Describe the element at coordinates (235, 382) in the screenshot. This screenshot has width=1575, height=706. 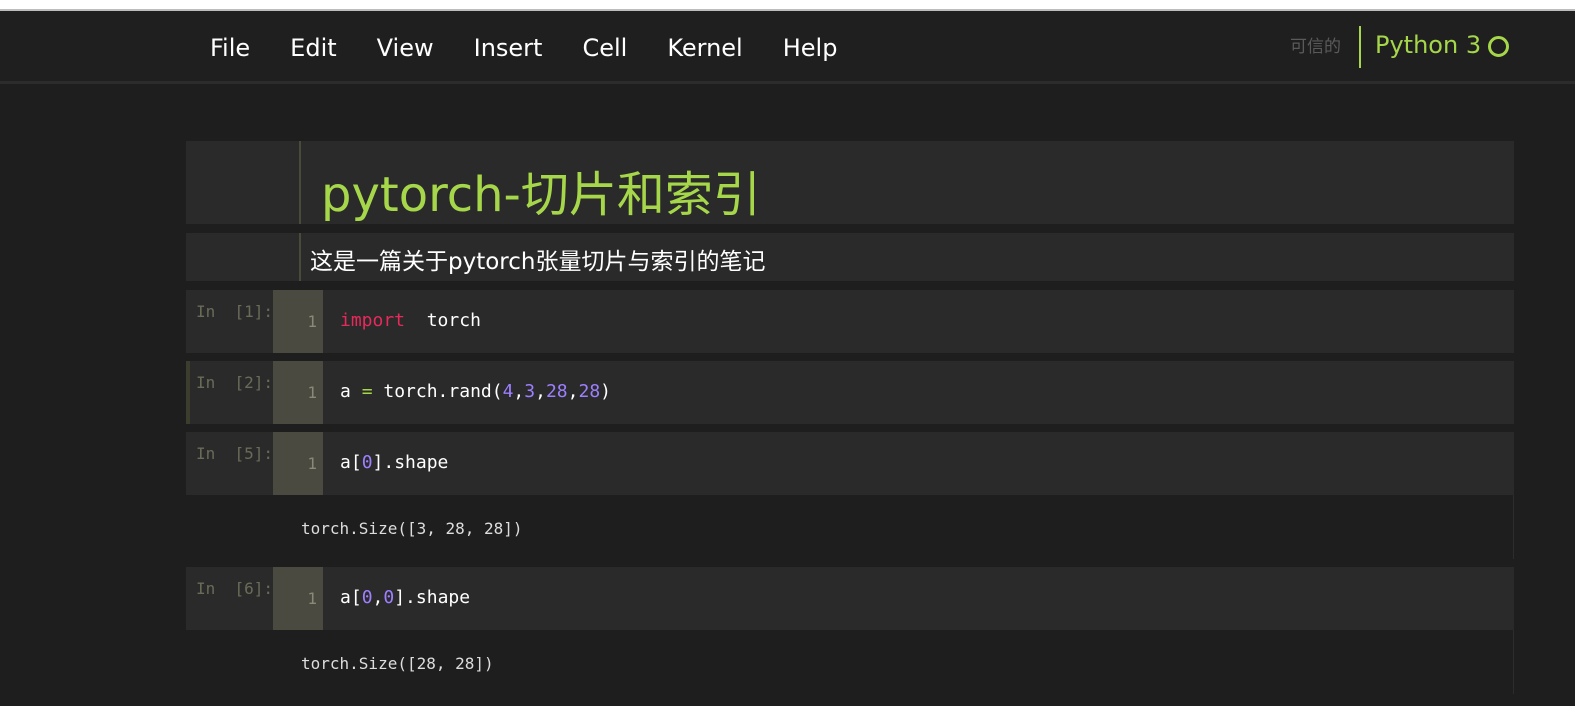
I see `input-prompt: In [2]:` at that location.